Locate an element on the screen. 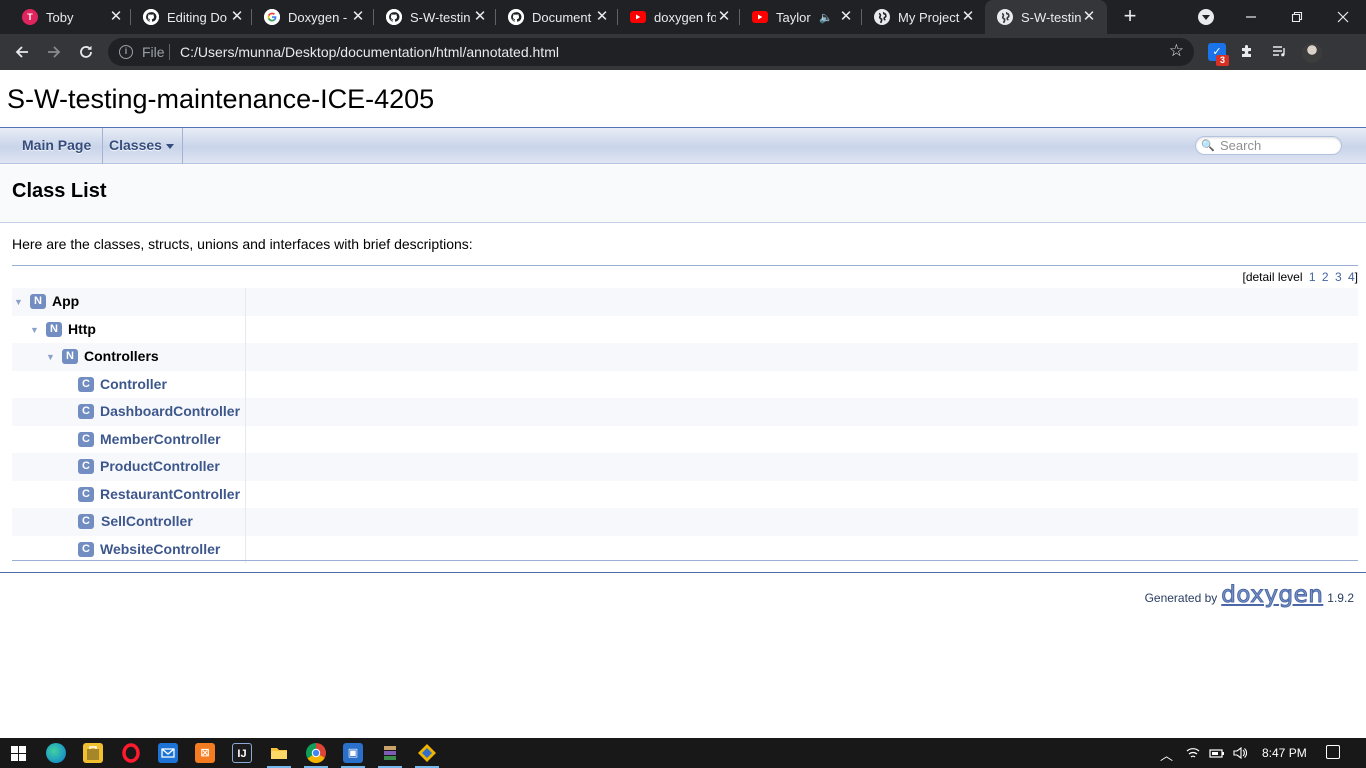 The height and width of the screenshot is (768, 1366). sourcetree-icon is located at coordinates (427, 753).